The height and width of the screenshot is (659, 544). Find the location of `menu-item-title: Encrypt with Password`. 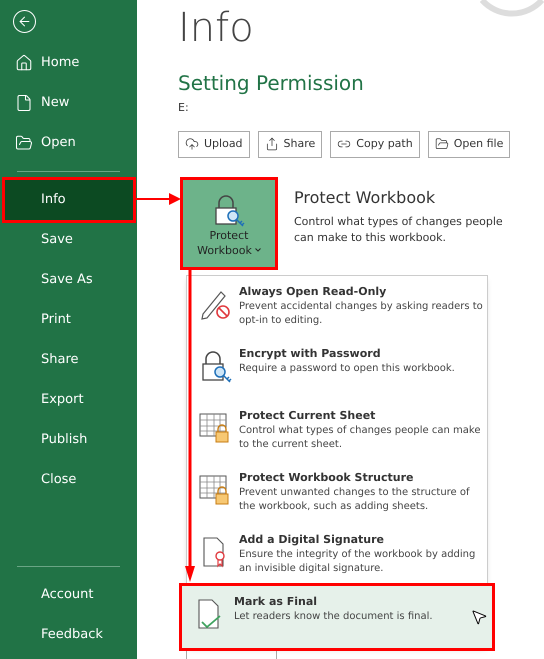

menu-item-title: Encrypt with Password is located at coordinates (310, 354).